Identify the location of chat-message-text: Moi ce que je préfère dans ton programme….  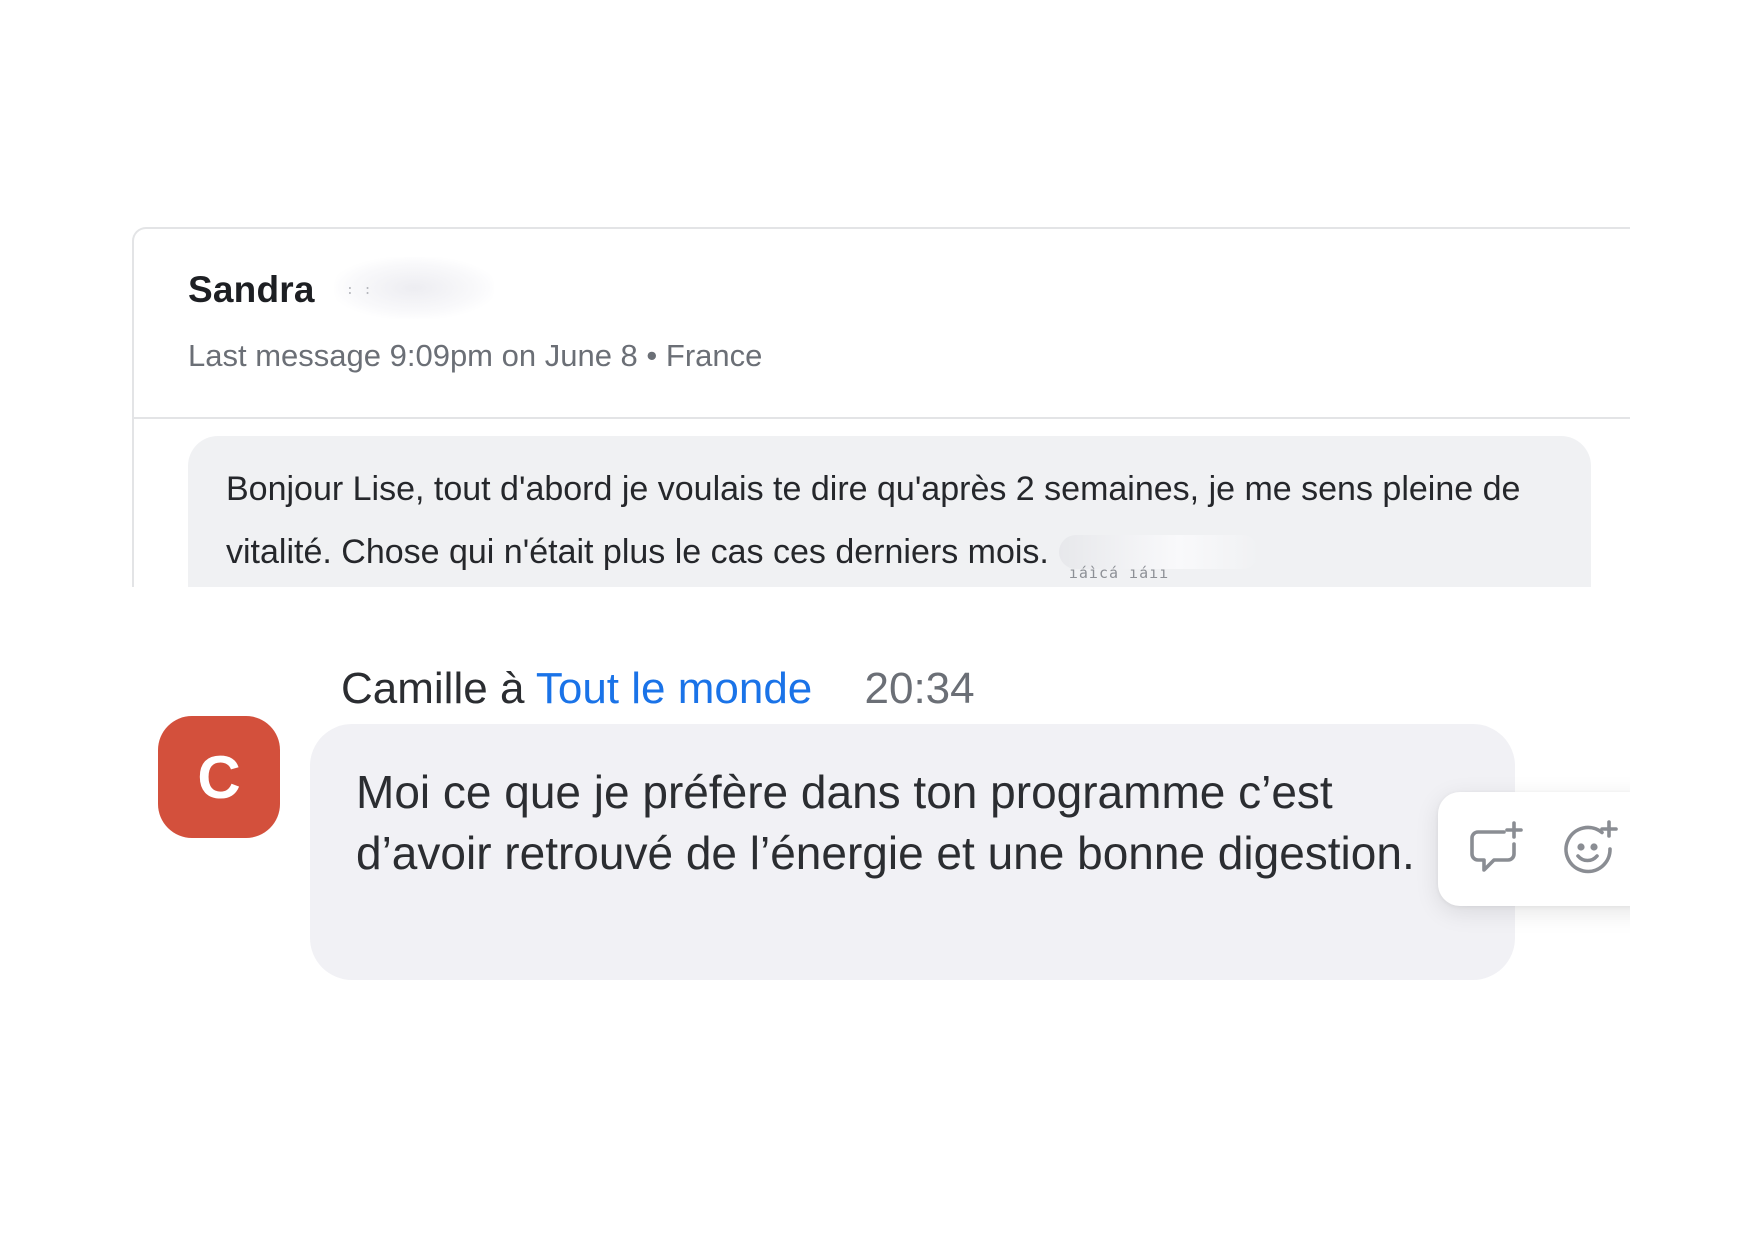
(885, 822).